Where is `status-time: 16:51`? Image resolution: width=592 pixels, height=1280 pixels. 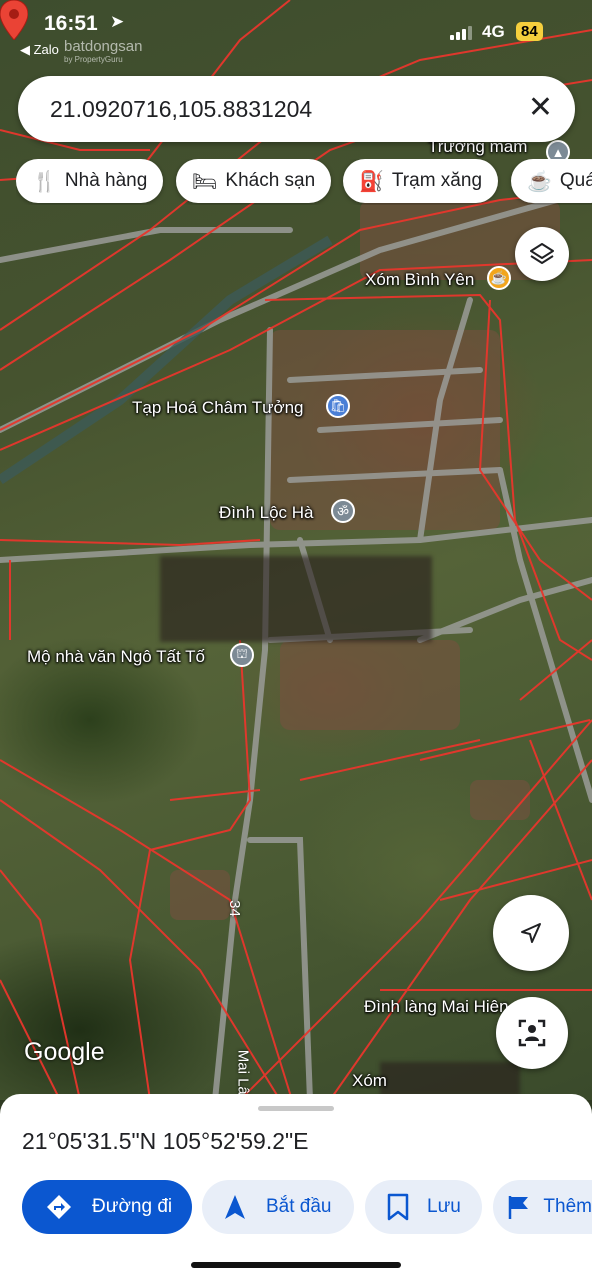 status-time: 16:51 is located at coordinates (71, 23).